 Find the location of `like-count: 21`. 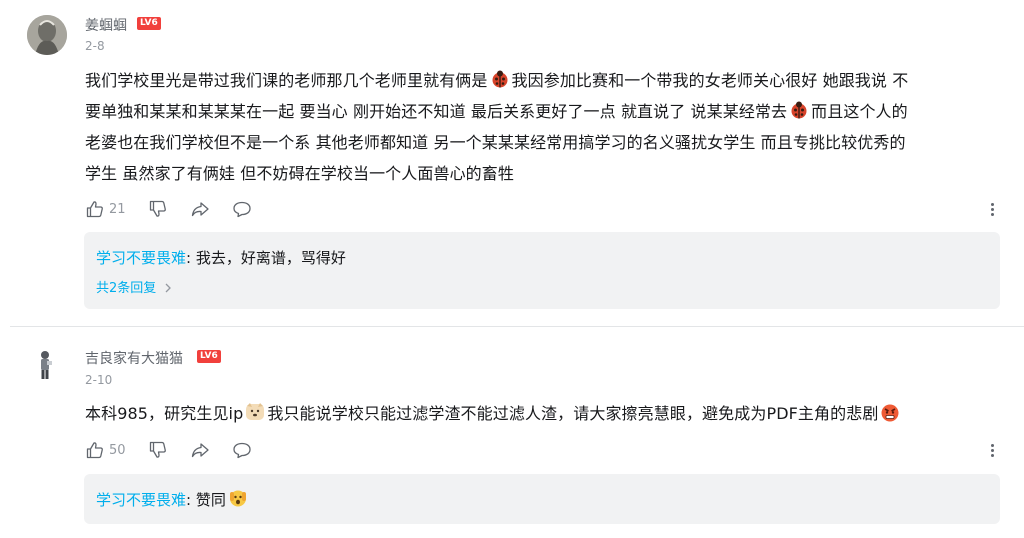

like-count: 21 is located at coordinates (117, 209).